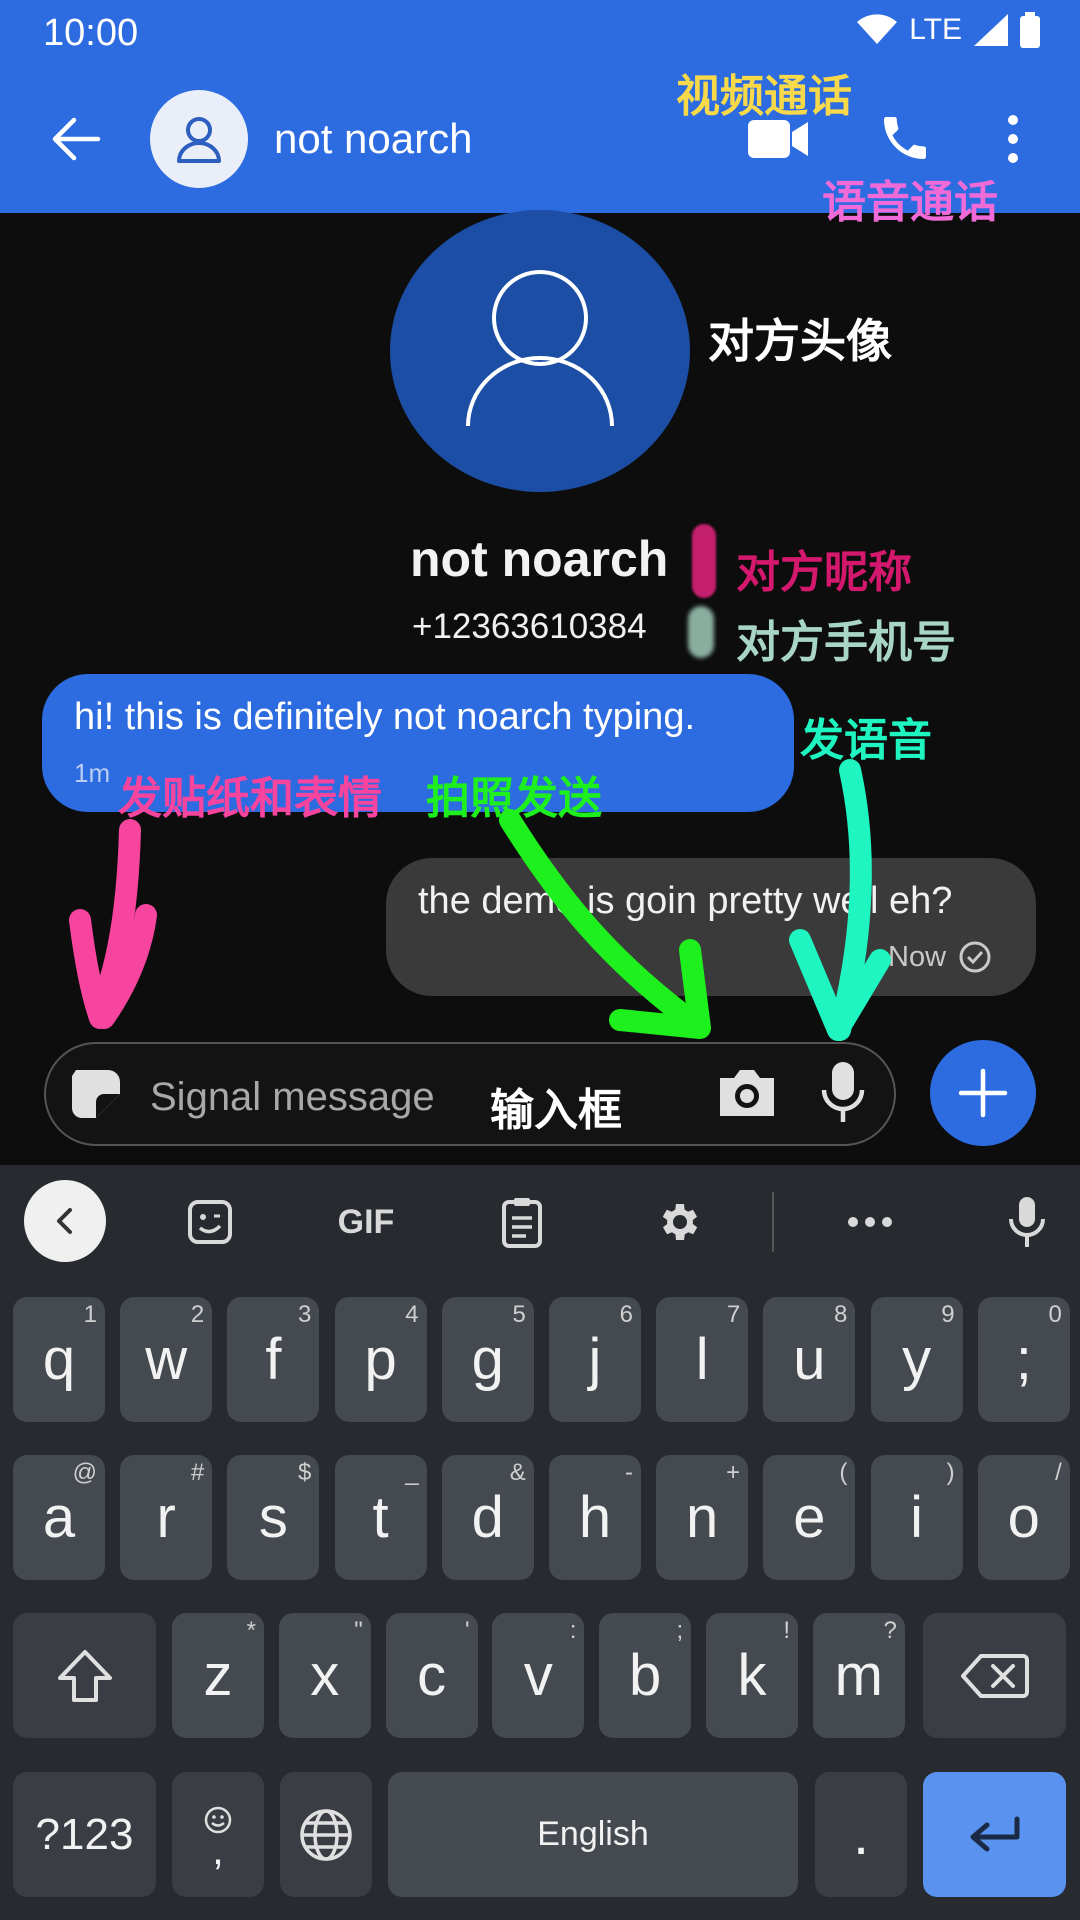 The width and height of the screenshot is (1080, 1920). I want to click on key-hint: 2, so click(197, 1314).